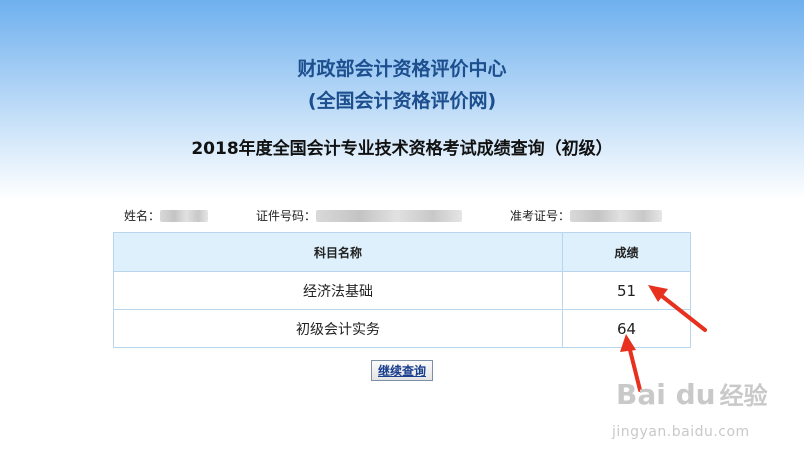  Describe the element at coordinates (681, 432) in the screenshot. I see `watermark-url: jingyan.baidu.com` at that location.